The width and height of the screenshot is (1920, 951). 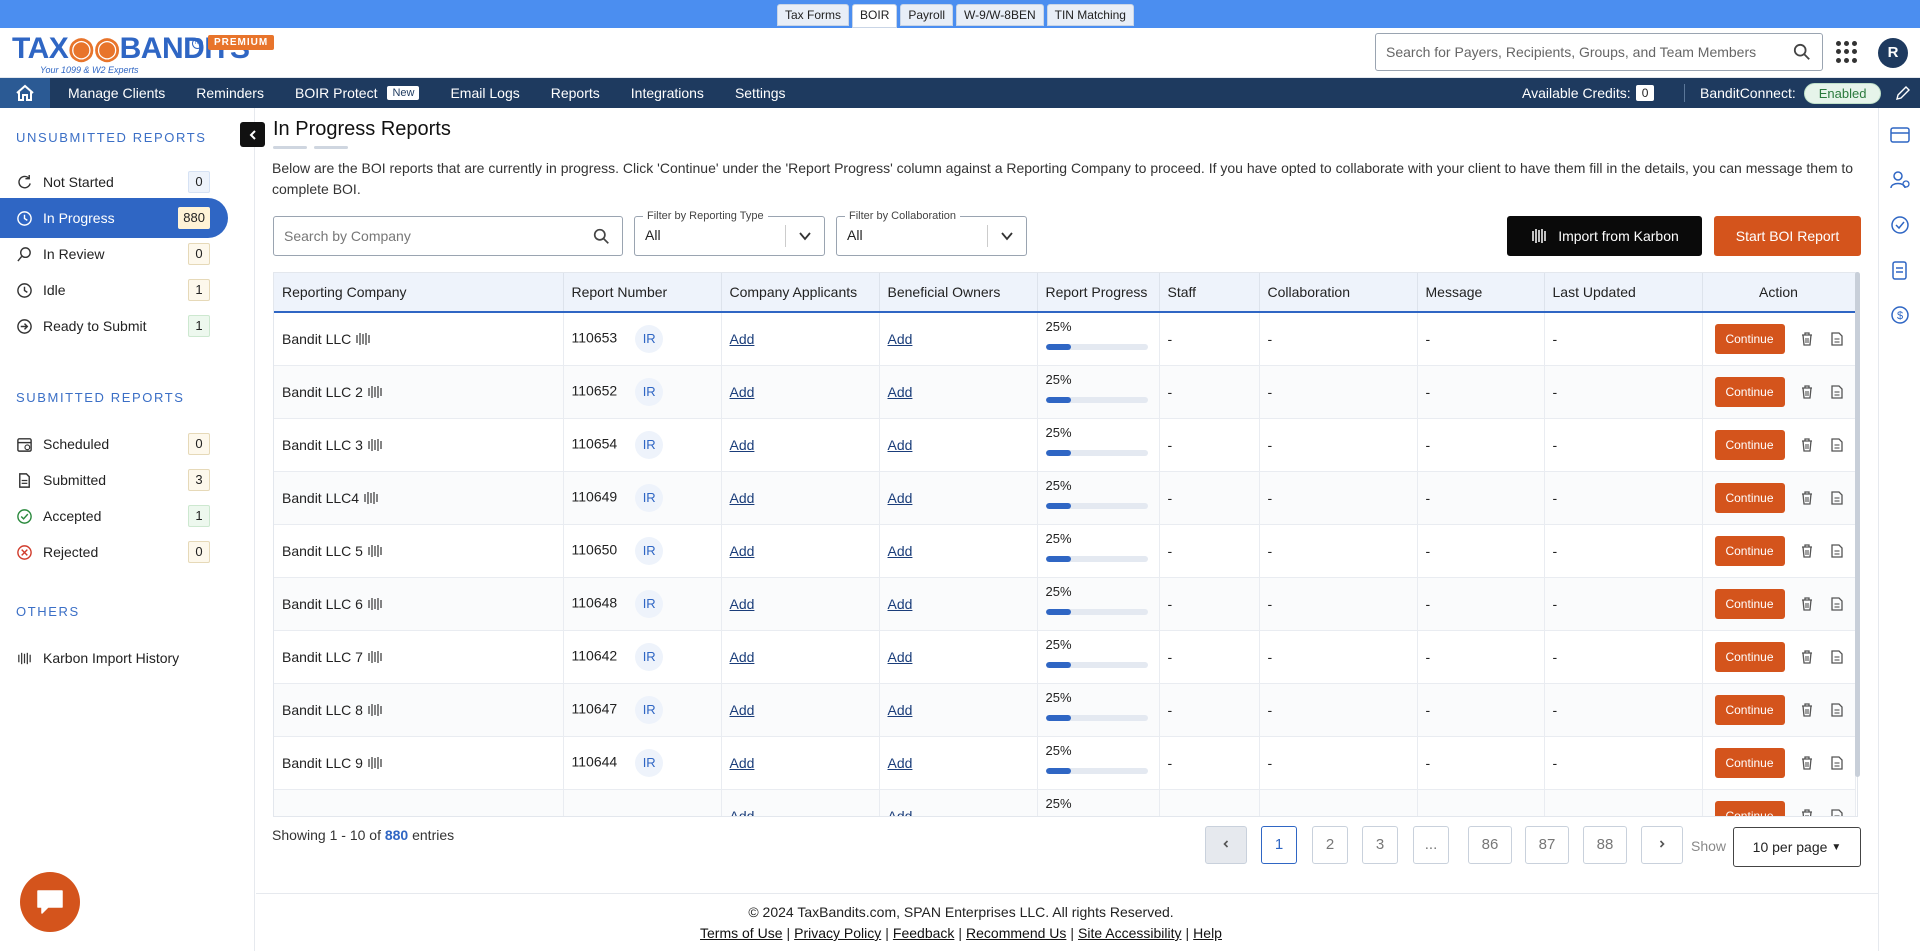 What do you see at coordinates (931, 233) in the screenshot?
I see `filter-collaboration-select: Filter by Collaboration All` at bounding box center [931, 233].